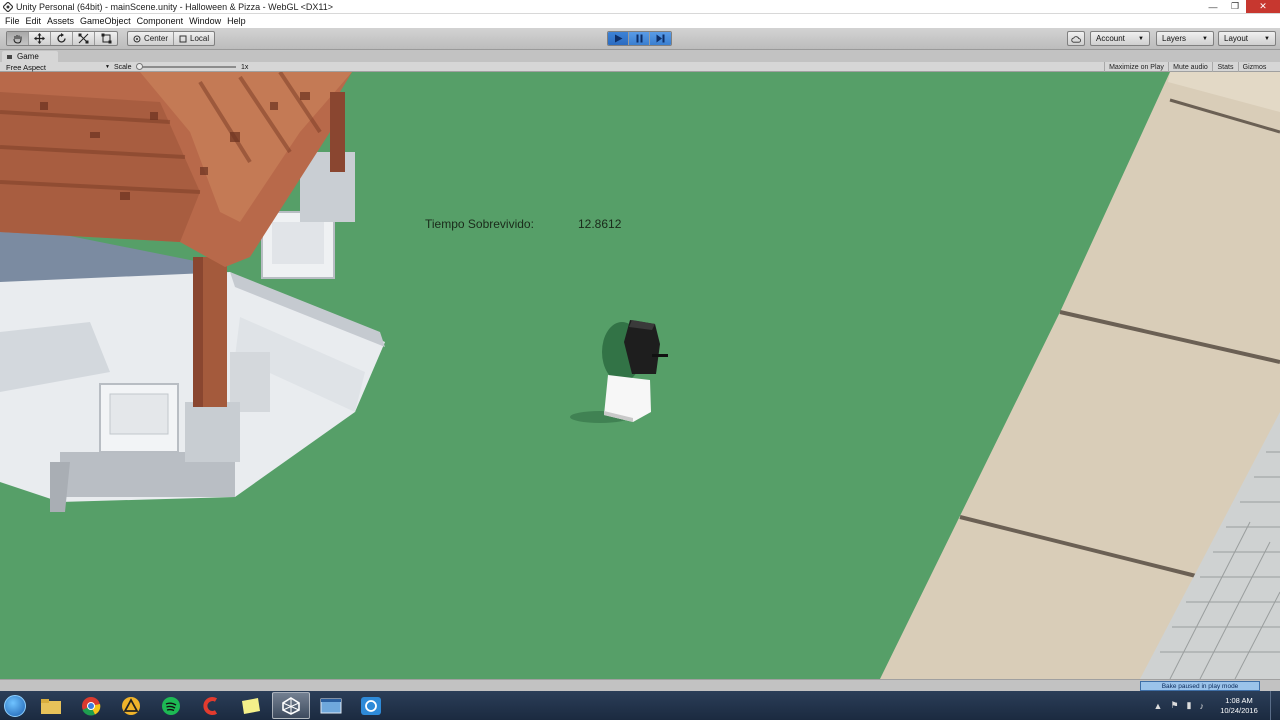  What do you see at coordinates (619, 371) in the screenshot?
I see `player-character` at bounding box center [619, 371].